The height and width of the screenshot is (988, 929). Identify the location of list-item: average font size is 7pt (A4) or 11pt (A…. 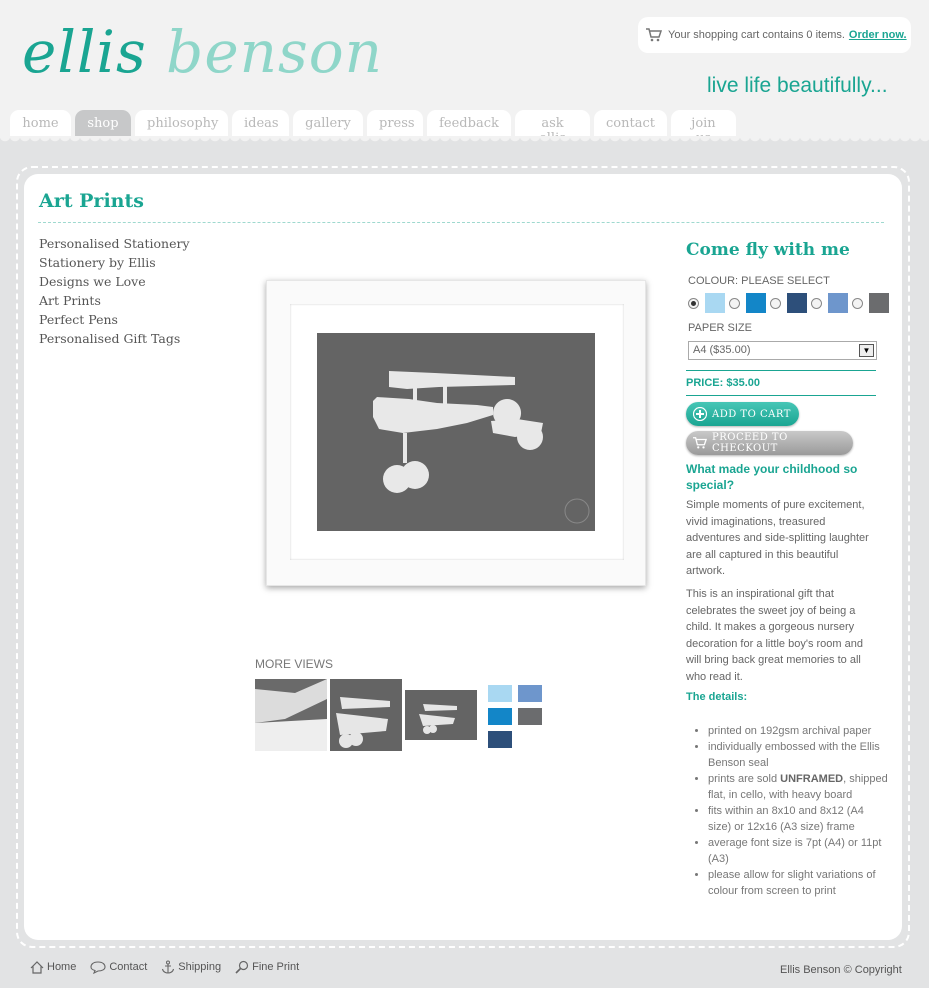
(798, 851).